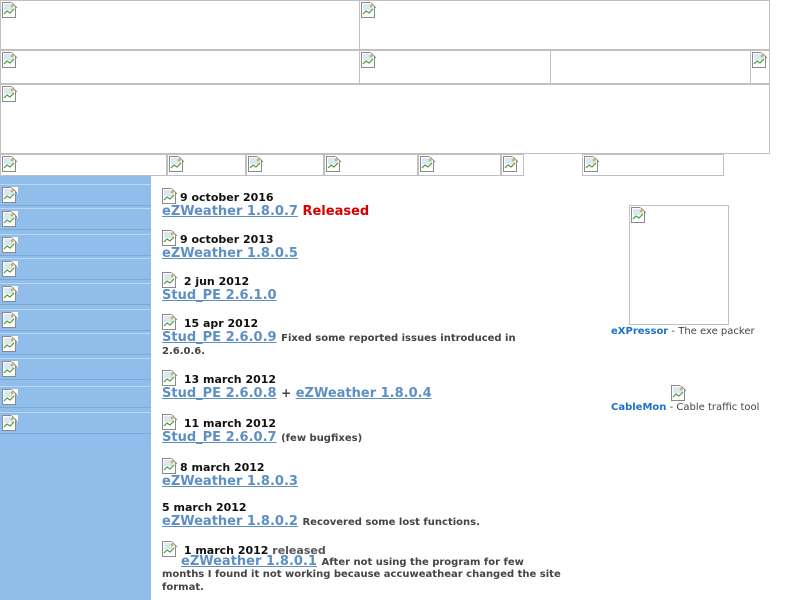 This screenshot has height=600, width=800. Describe the element at coordinates (219, 437) in the screenshot. I see `news-link: Stud_PE 2.6.0.7` at that location.